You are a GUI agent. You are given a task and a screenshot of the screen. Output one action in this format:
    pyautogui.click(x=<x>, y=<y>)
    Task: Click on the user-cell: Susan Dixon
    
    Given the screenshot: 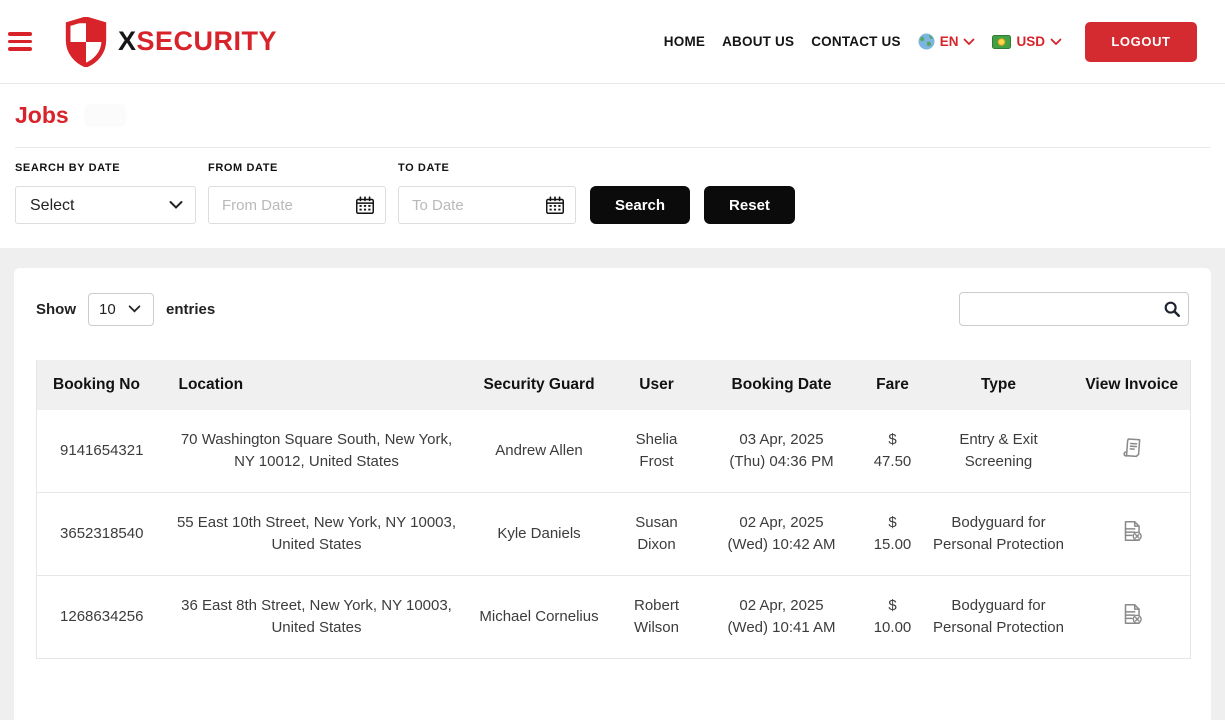 What is the action you would take?
    pyautogui.click(x=656, y=534)
    